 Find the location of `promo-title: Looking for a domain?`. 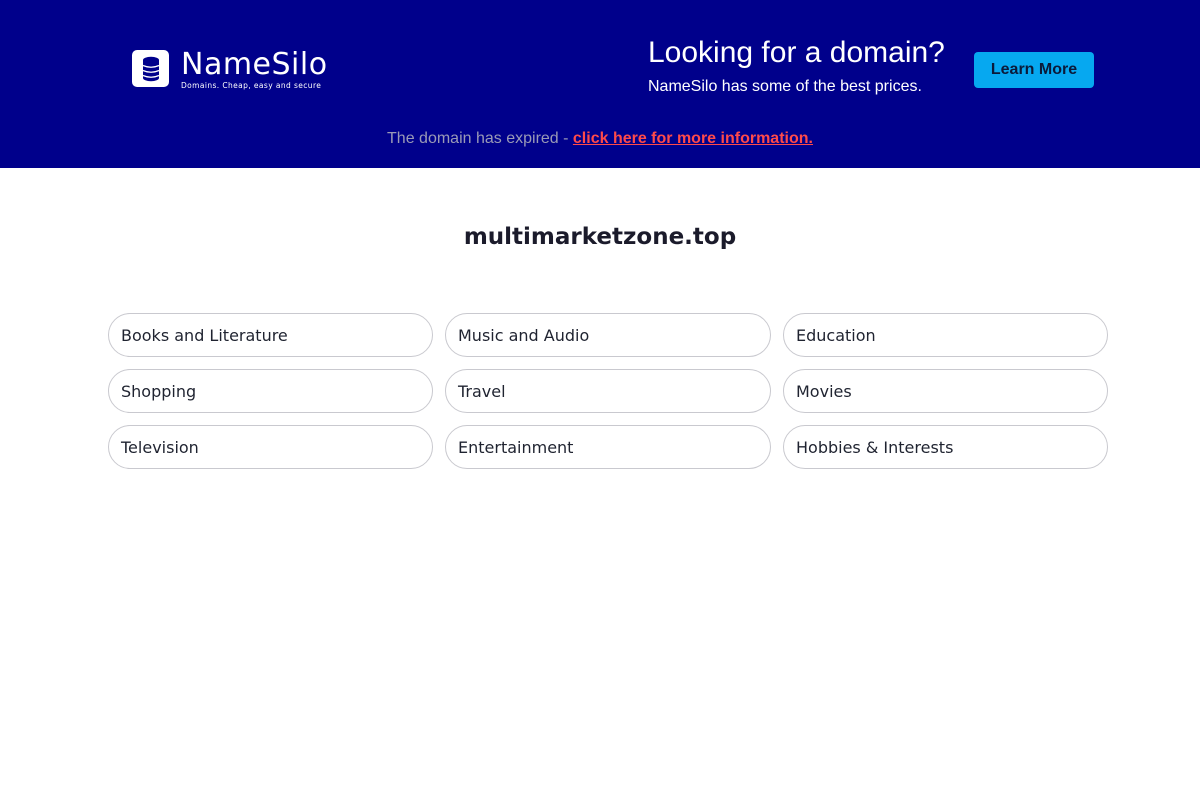

promo-title: Looking for a domain? is located at coordinates (796, 52).